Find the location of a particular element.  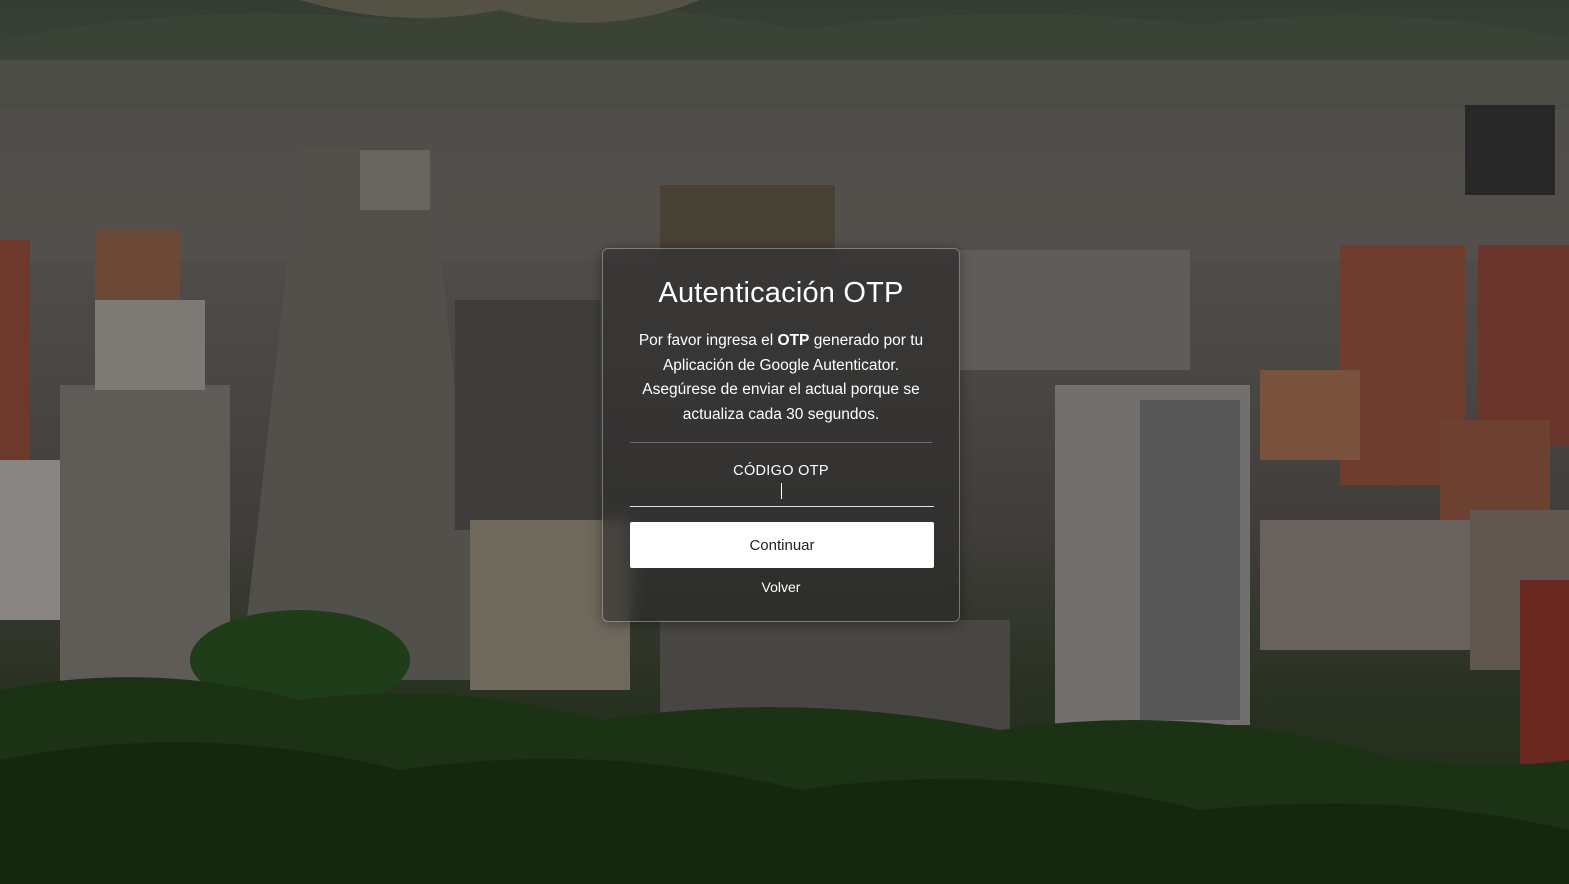

otp-code-input is located at coordinates (782, 494).